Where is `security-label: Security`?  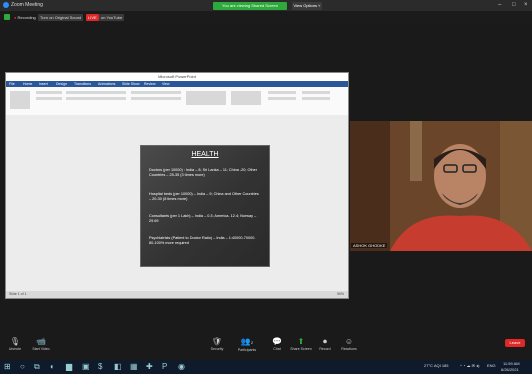
security-label: Security is located at coordinates (217, 349).